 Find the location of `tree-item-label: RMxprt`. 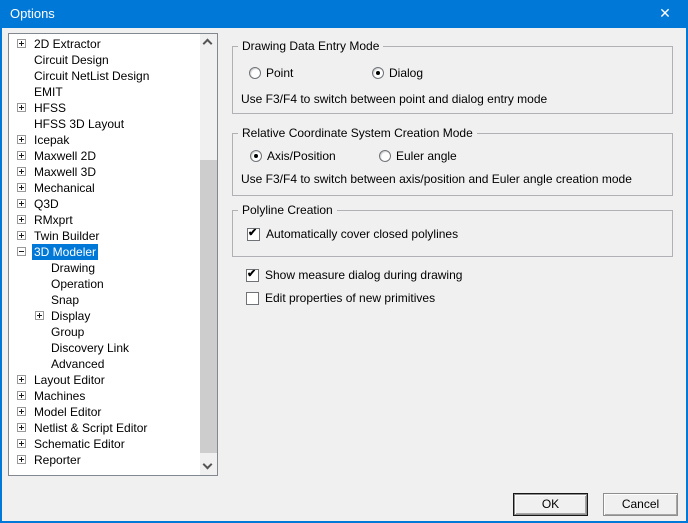

tree-item-label: RMxprt is located at coordinates (53, 220).